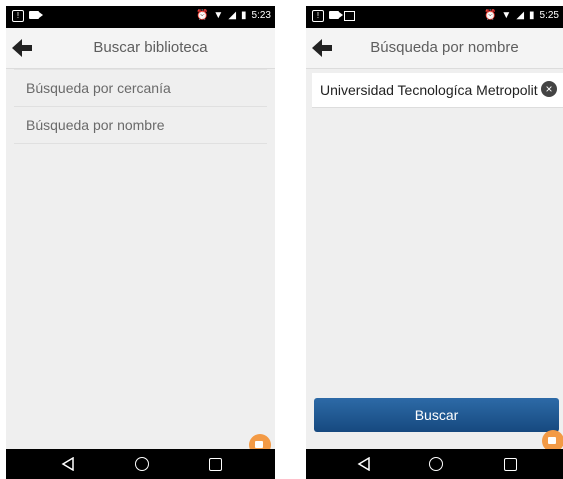 This screenshot has height=479, width=563. I want to click on status-time: 5:23, so click(261, 15).